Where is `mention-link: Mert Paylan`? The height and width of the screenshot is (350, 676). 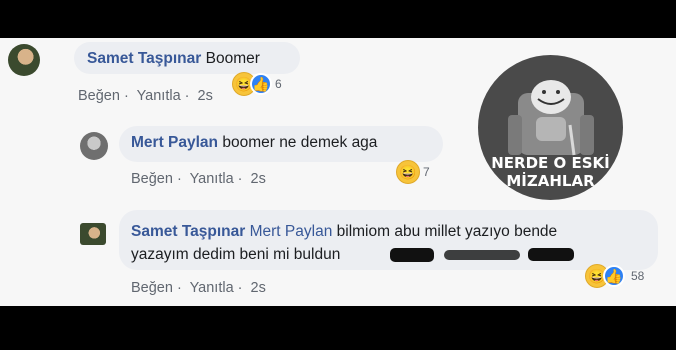 mention-link: Mert Paylan is located at coordinates (291, 231).